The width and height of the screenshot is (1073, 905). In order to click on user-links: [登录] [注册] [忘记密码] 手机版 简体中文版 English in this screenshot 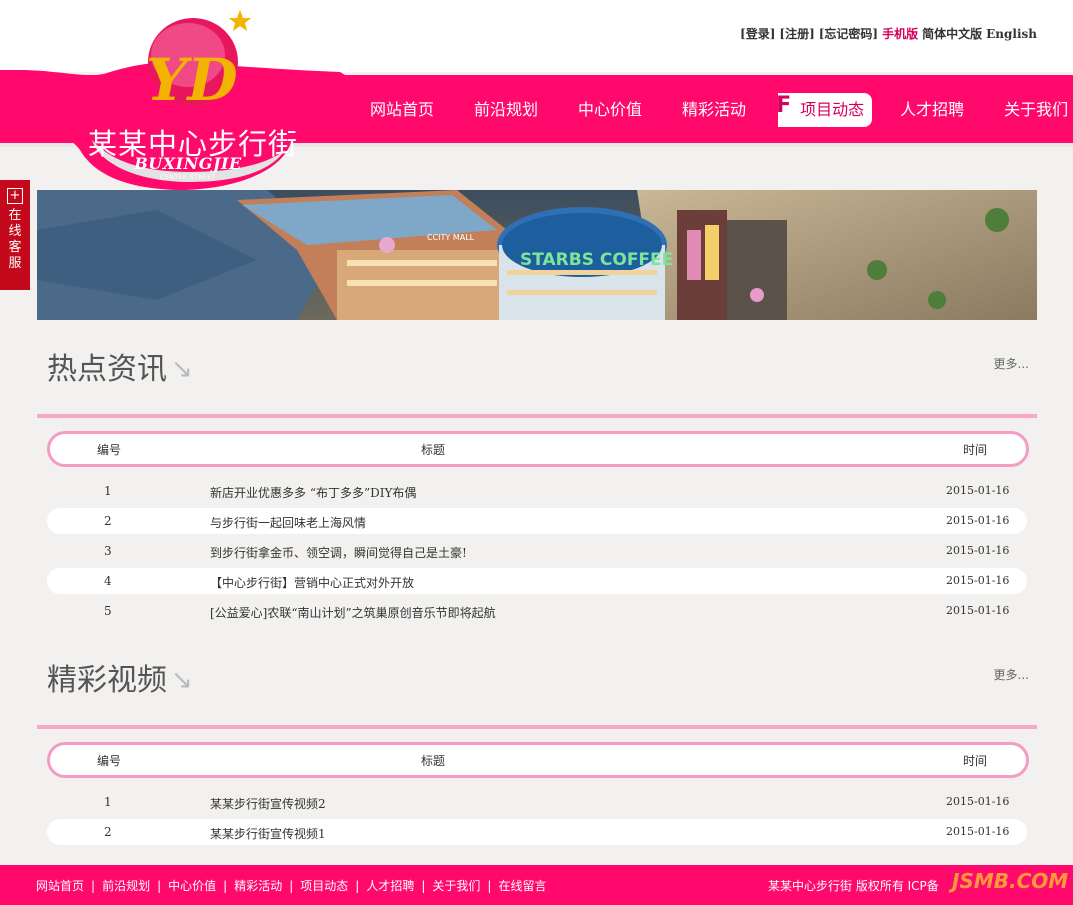, I will do `click(886, 33)`.